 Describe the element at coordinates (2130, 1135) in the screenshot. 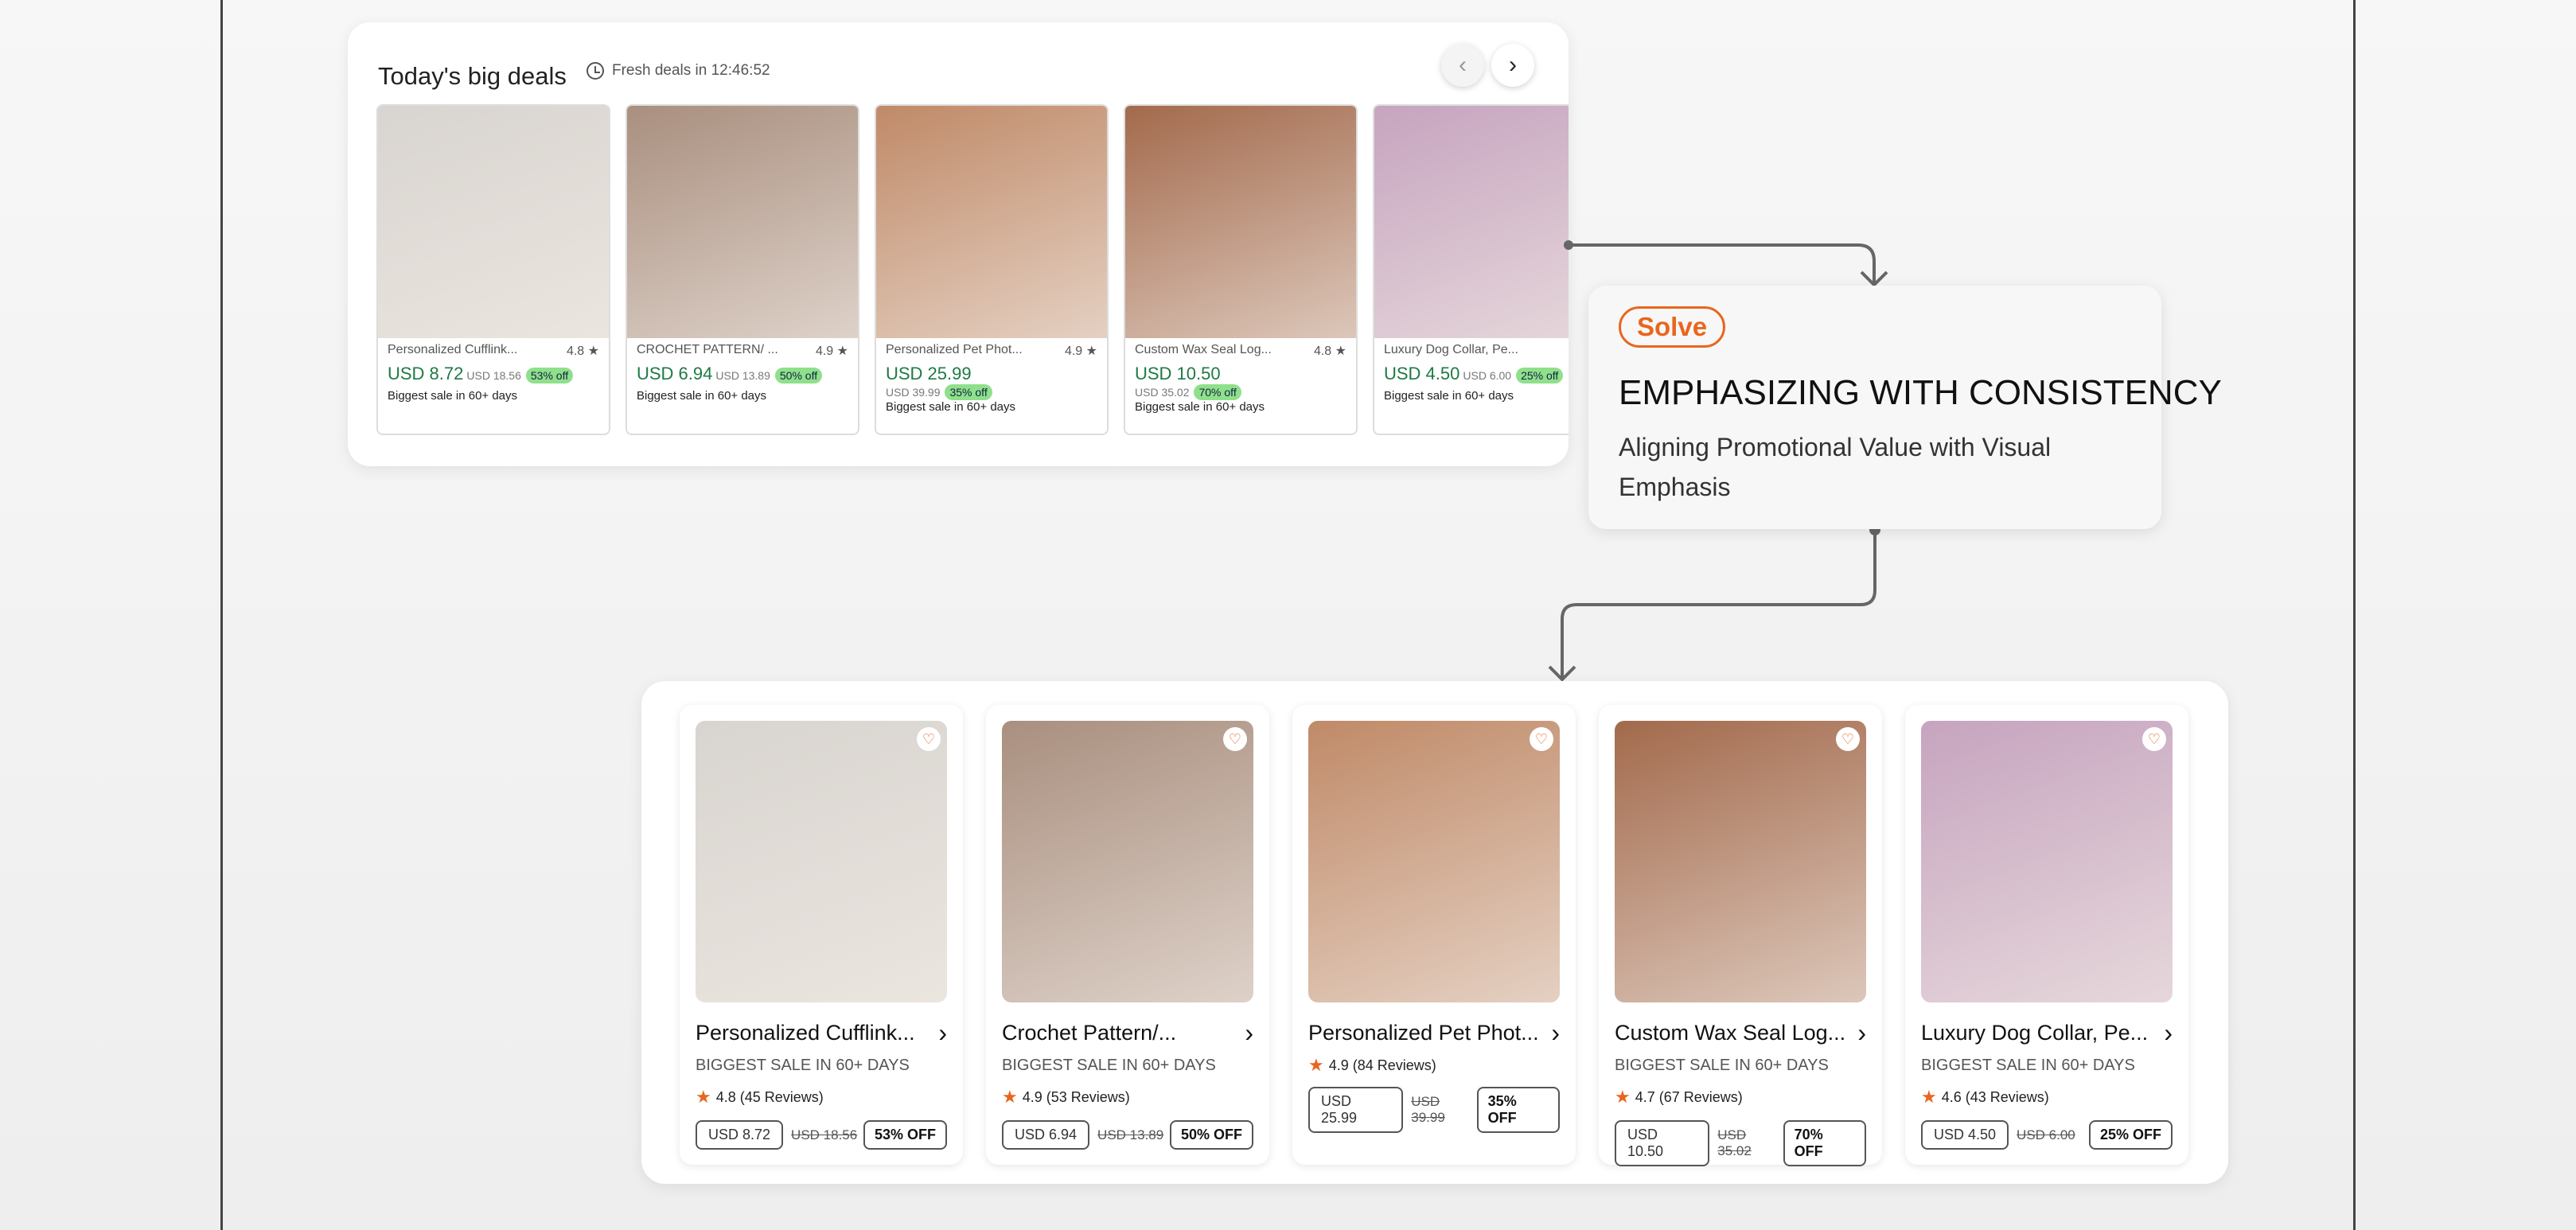

I see `discount-badge: 25% OFF` at that location.